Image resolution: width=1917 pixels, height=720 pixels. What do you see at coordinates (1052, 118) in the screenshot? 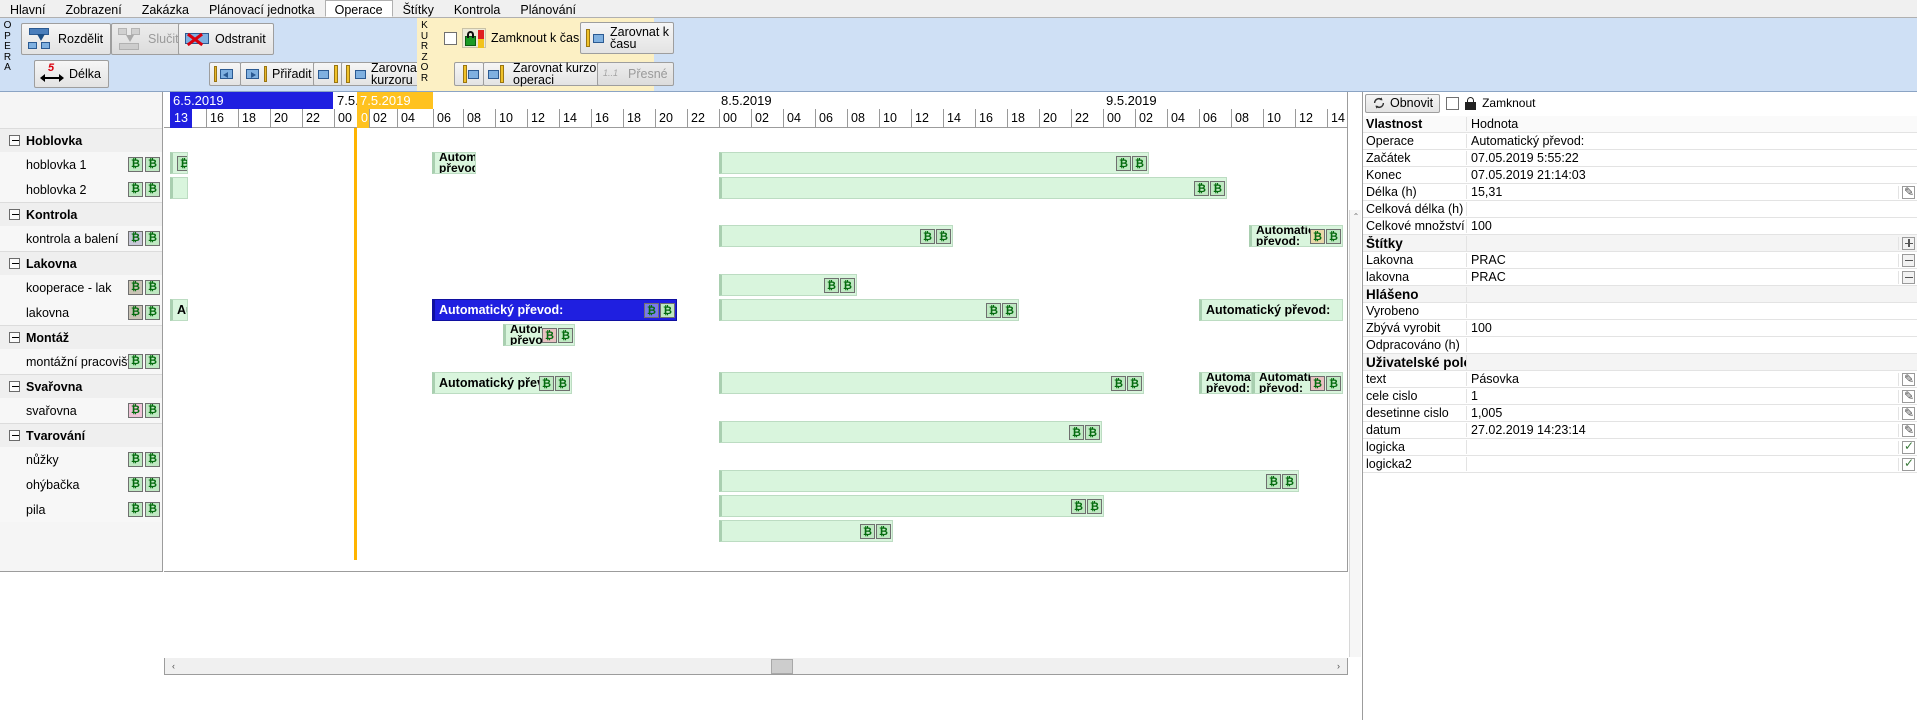
I see `ruler-hour-28: 20` at bounding box center [1052, 118].